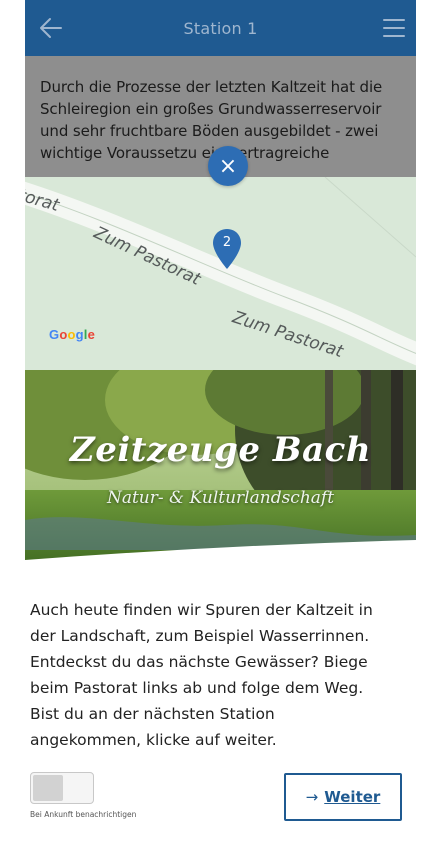  I want to click on arrow-right-icon: →, so click(312, 797).